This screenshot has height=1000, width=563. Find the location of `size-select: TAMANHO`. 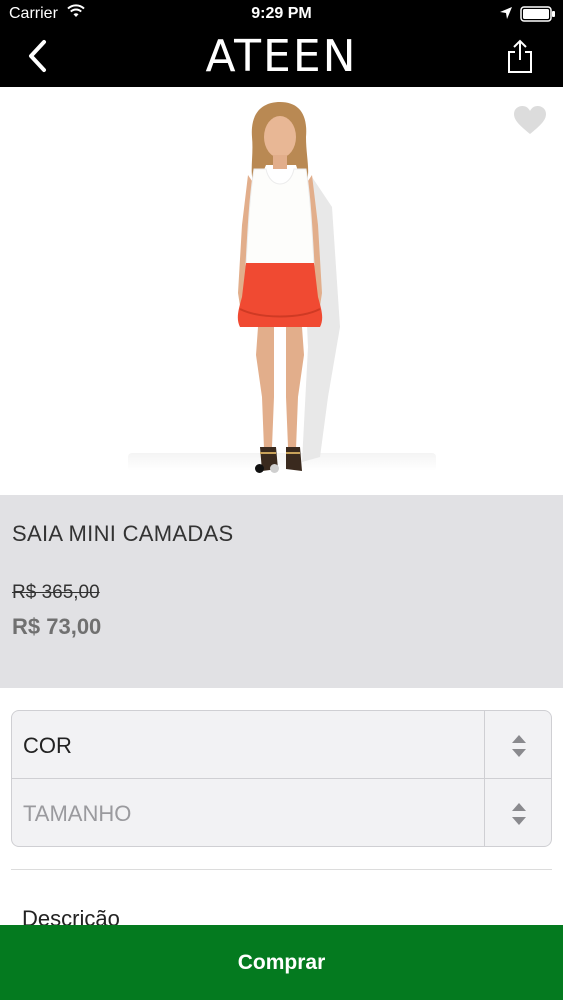

size-select: TAMANHO is located at coordinates (281, 812).